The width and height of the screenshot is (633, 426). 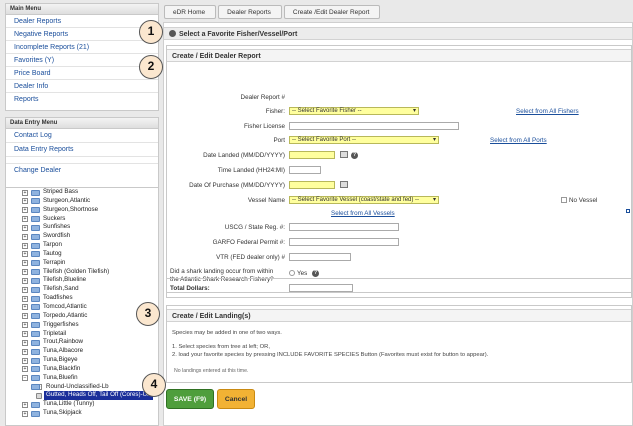 What do you see at coordinates (82, 351) in the screenshot?
I see `tree-item: + Tuna,Albacore` at bounding box center [82, 351].